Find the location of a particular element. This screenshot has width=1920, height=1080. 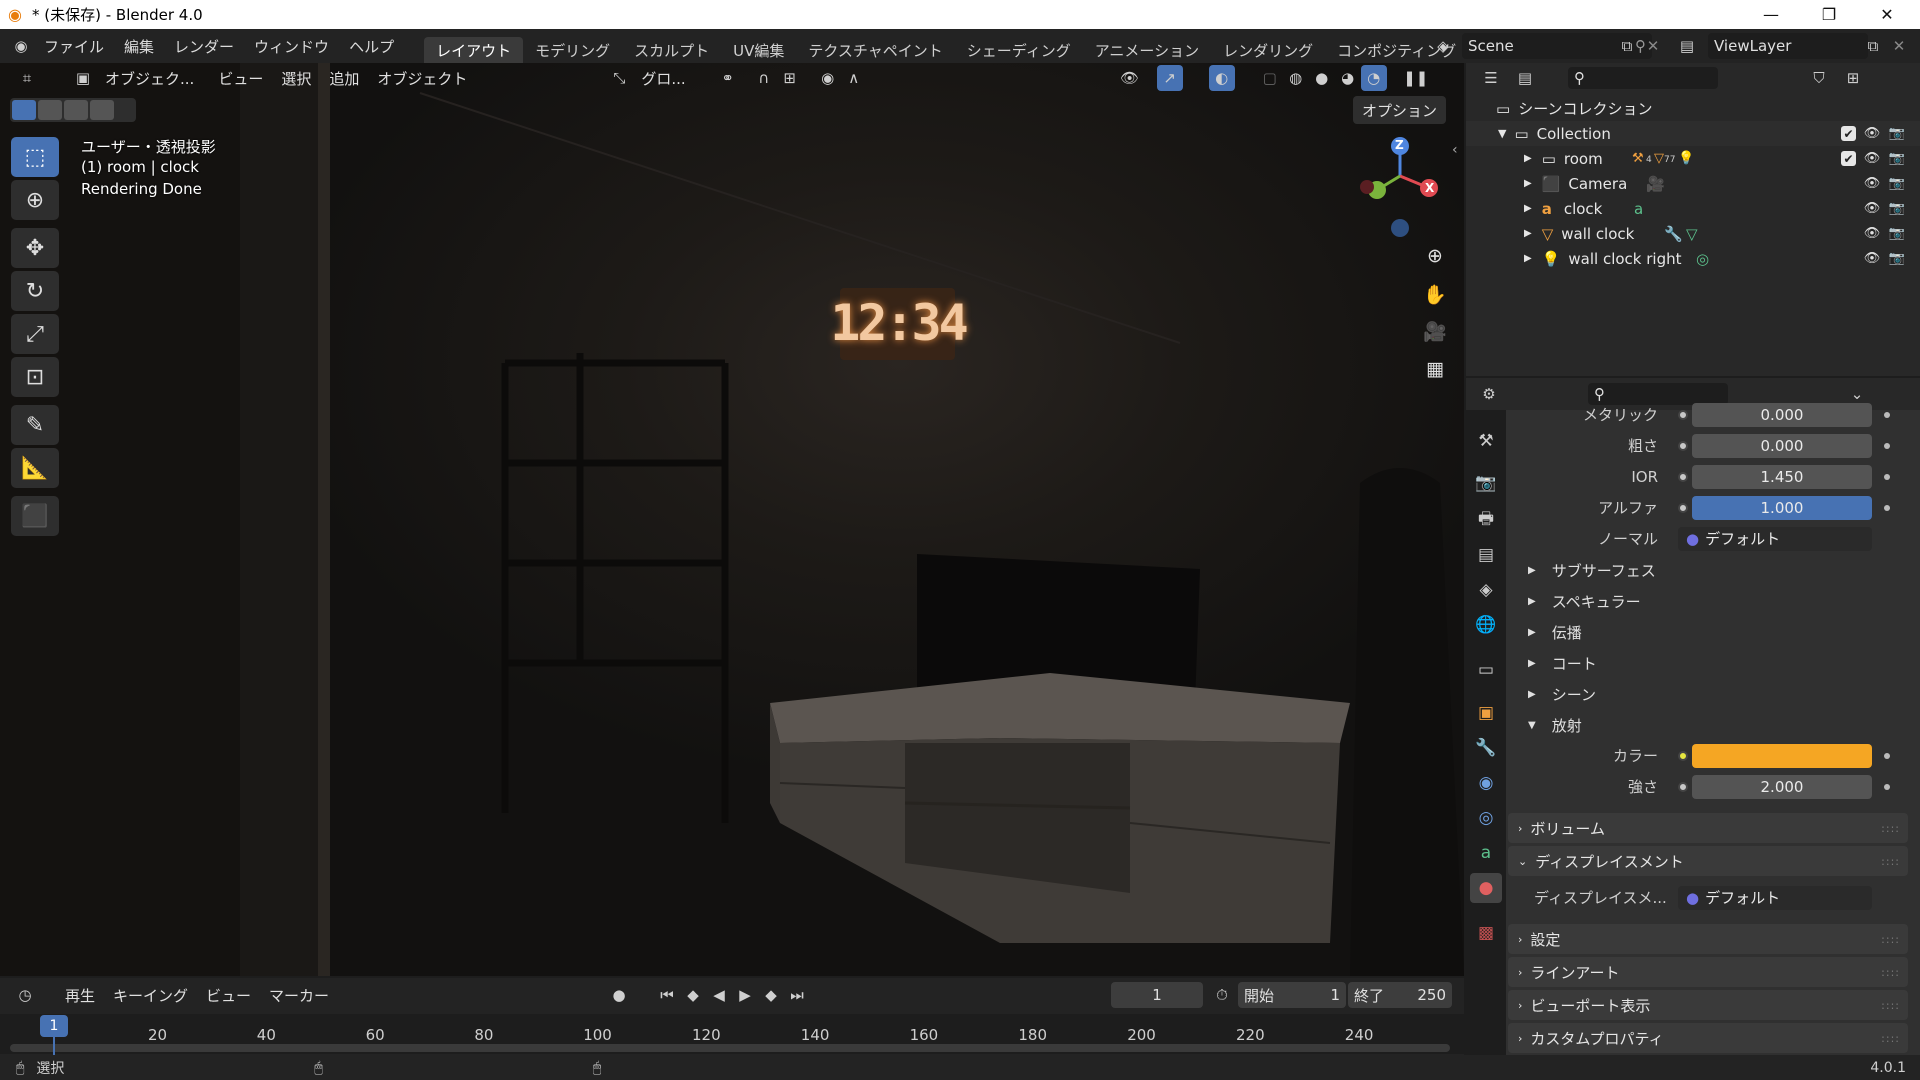

tab-uv: UV編集 is located at coordinates (758, 50).